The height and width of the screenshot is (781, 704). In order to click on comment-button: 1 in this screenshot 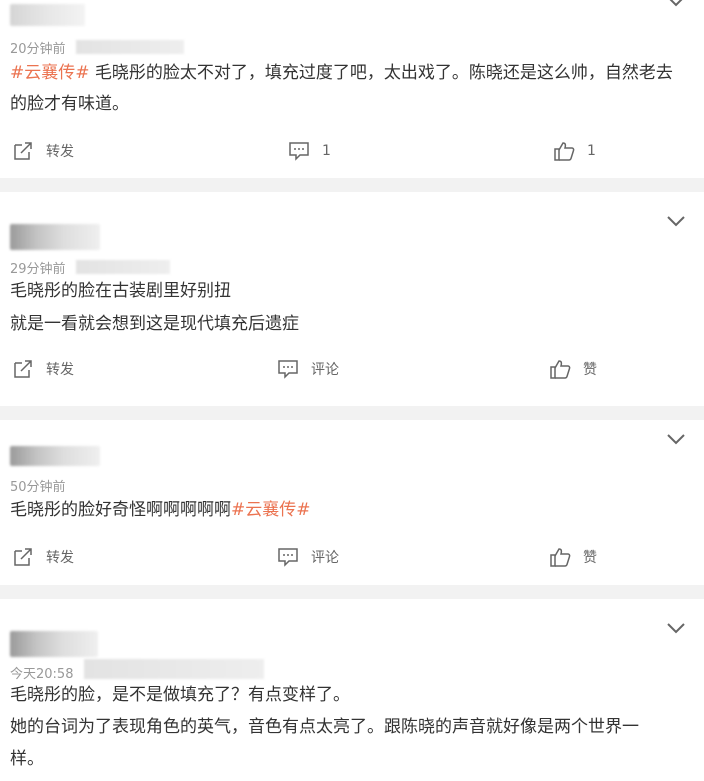, I will do `click(309, 151)`.